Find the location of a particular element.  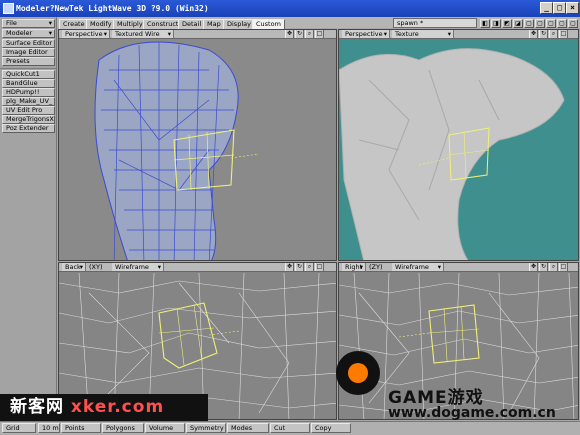

grid-label: Grid is located at coordinates (19, 428).